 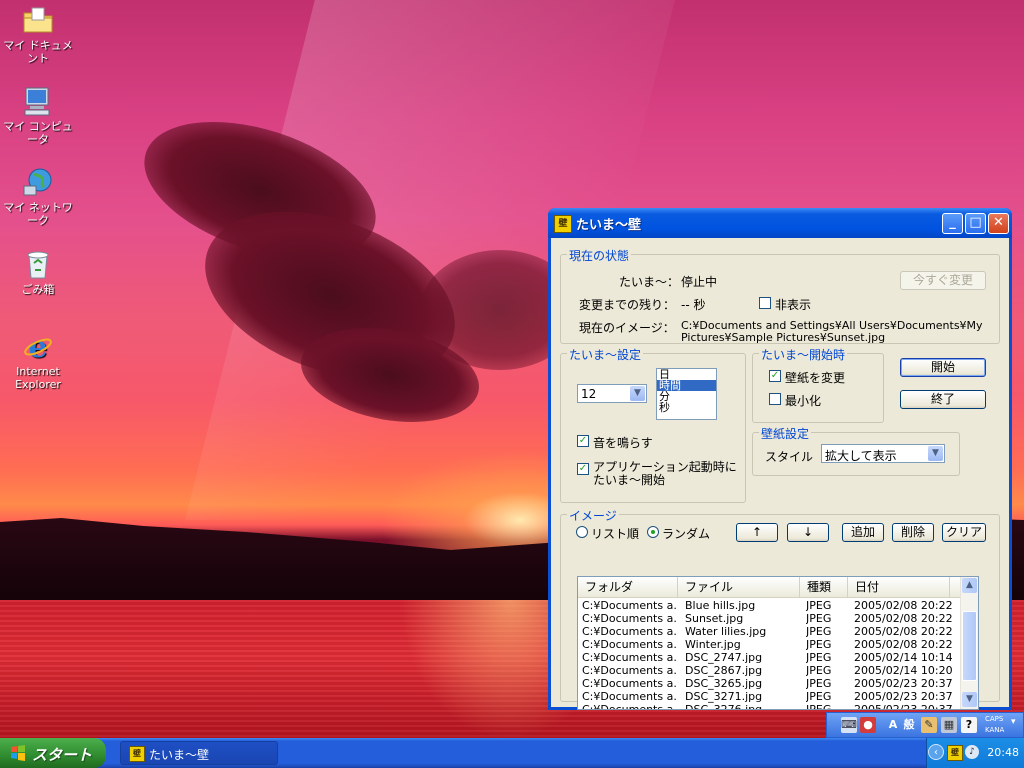 What do you see at coordinates (628, 587) in the screenshot?
I see `column-header-folder: フォルダ` at bounding box center [628, 587].